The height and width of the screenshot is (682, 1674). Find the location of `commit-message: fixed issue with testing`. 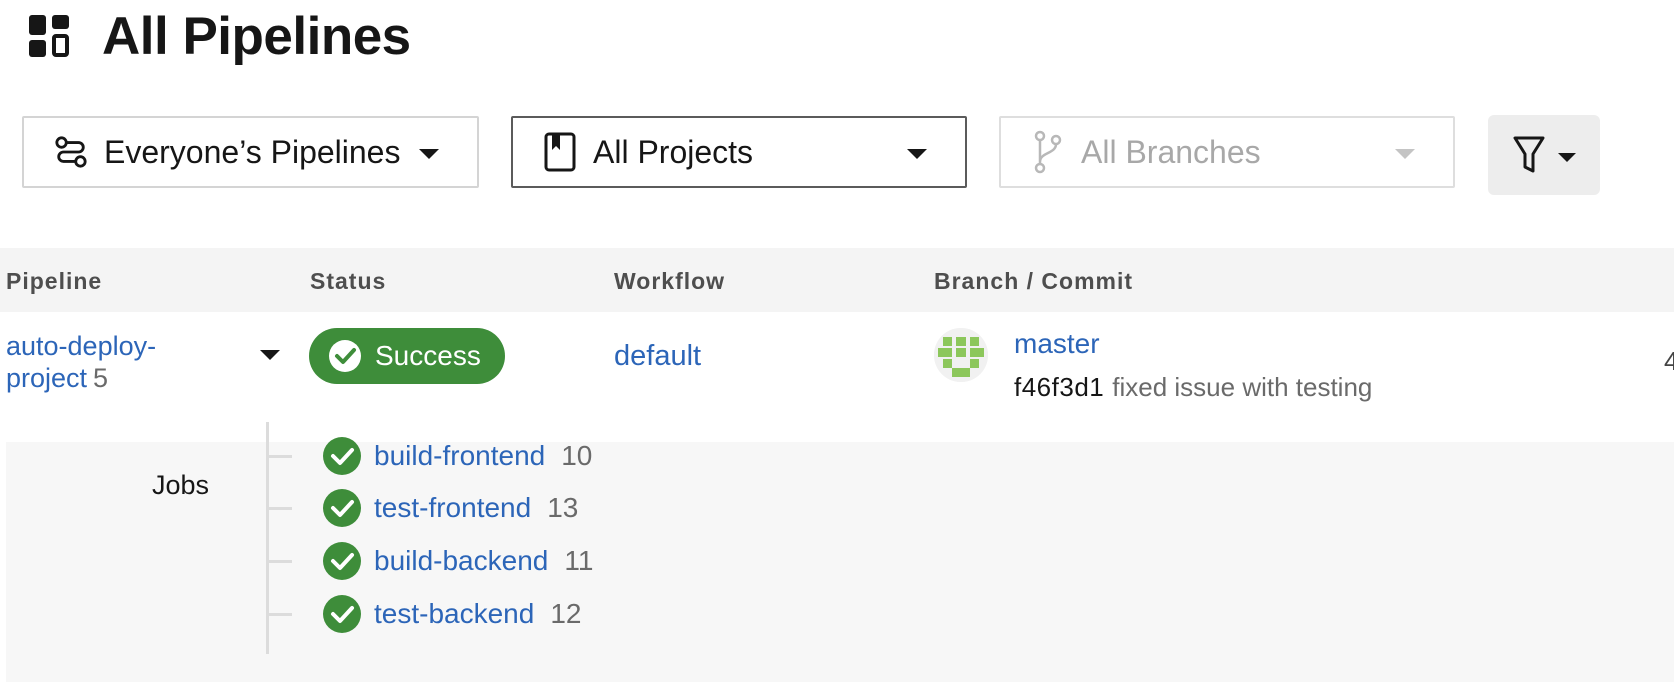

commit-message: fixed issue with testing is located at coordinates (1242, 387).